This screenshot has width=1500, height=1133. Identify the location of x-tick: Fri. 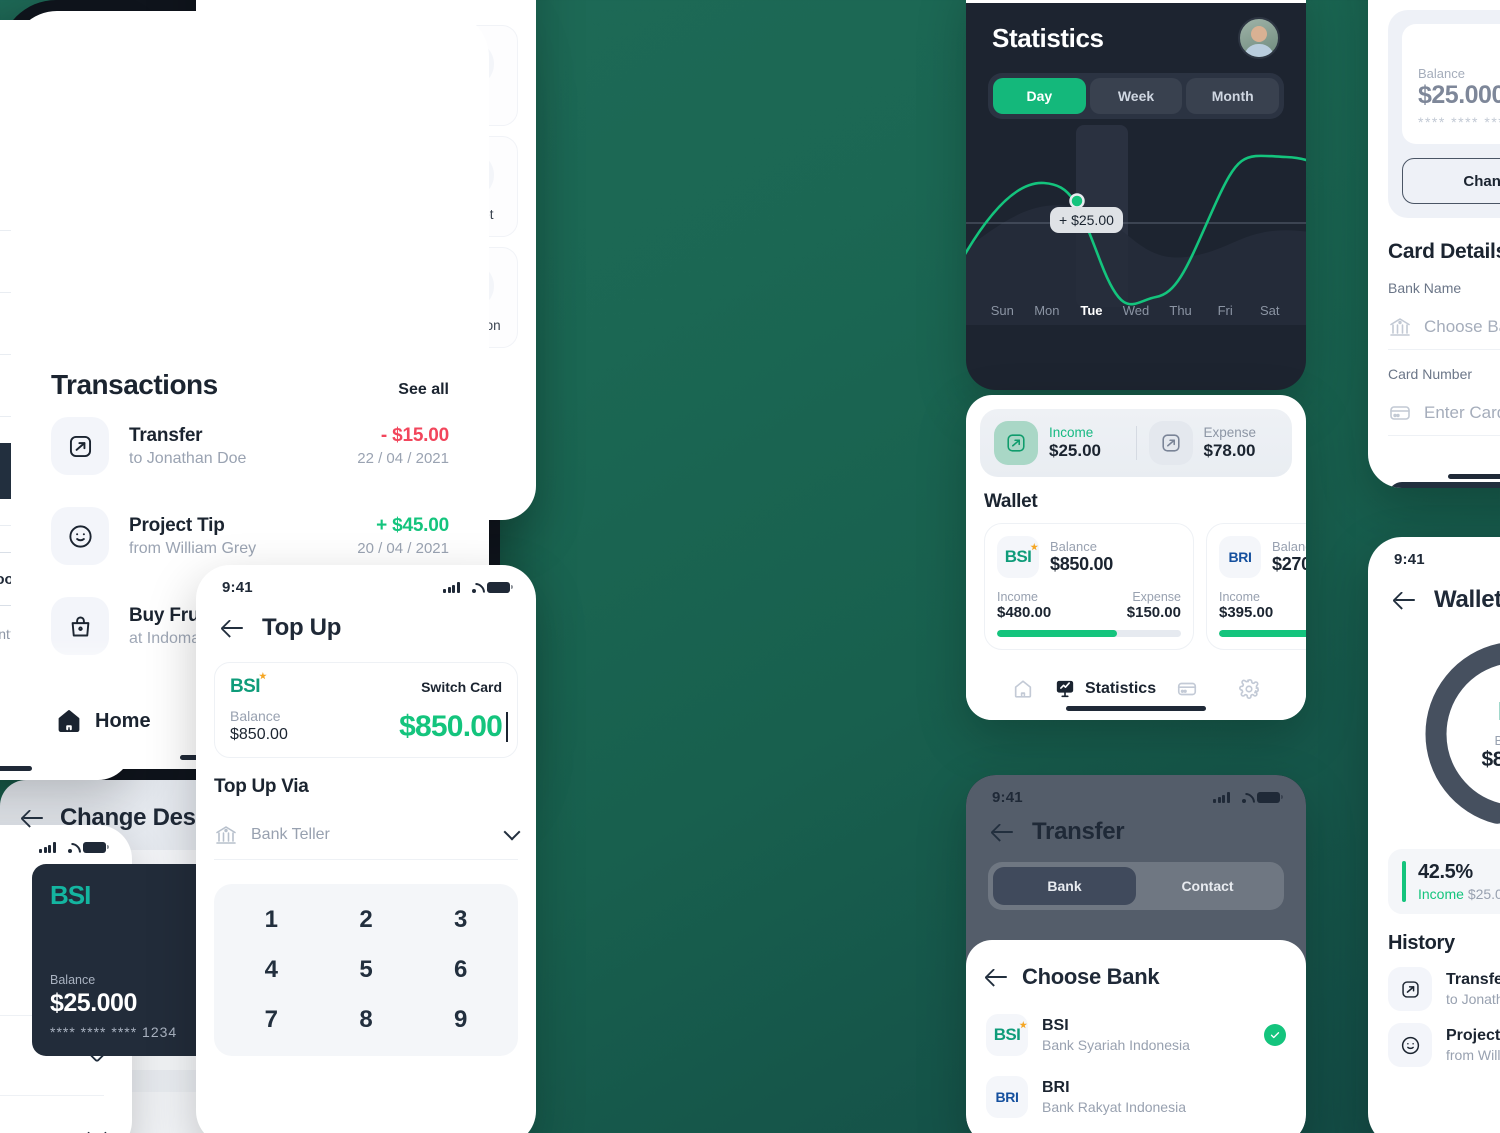
(1225, 310).